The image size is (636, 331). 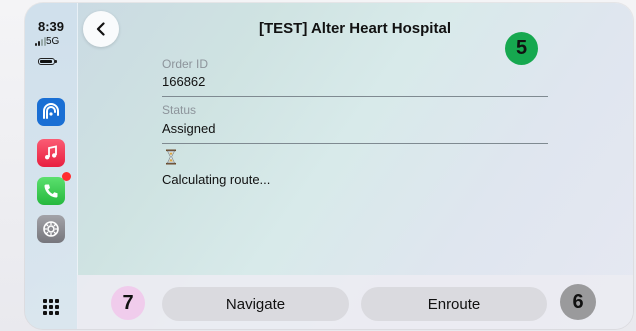 I want to click on phone-app-icon, so click(x=51, y=191).